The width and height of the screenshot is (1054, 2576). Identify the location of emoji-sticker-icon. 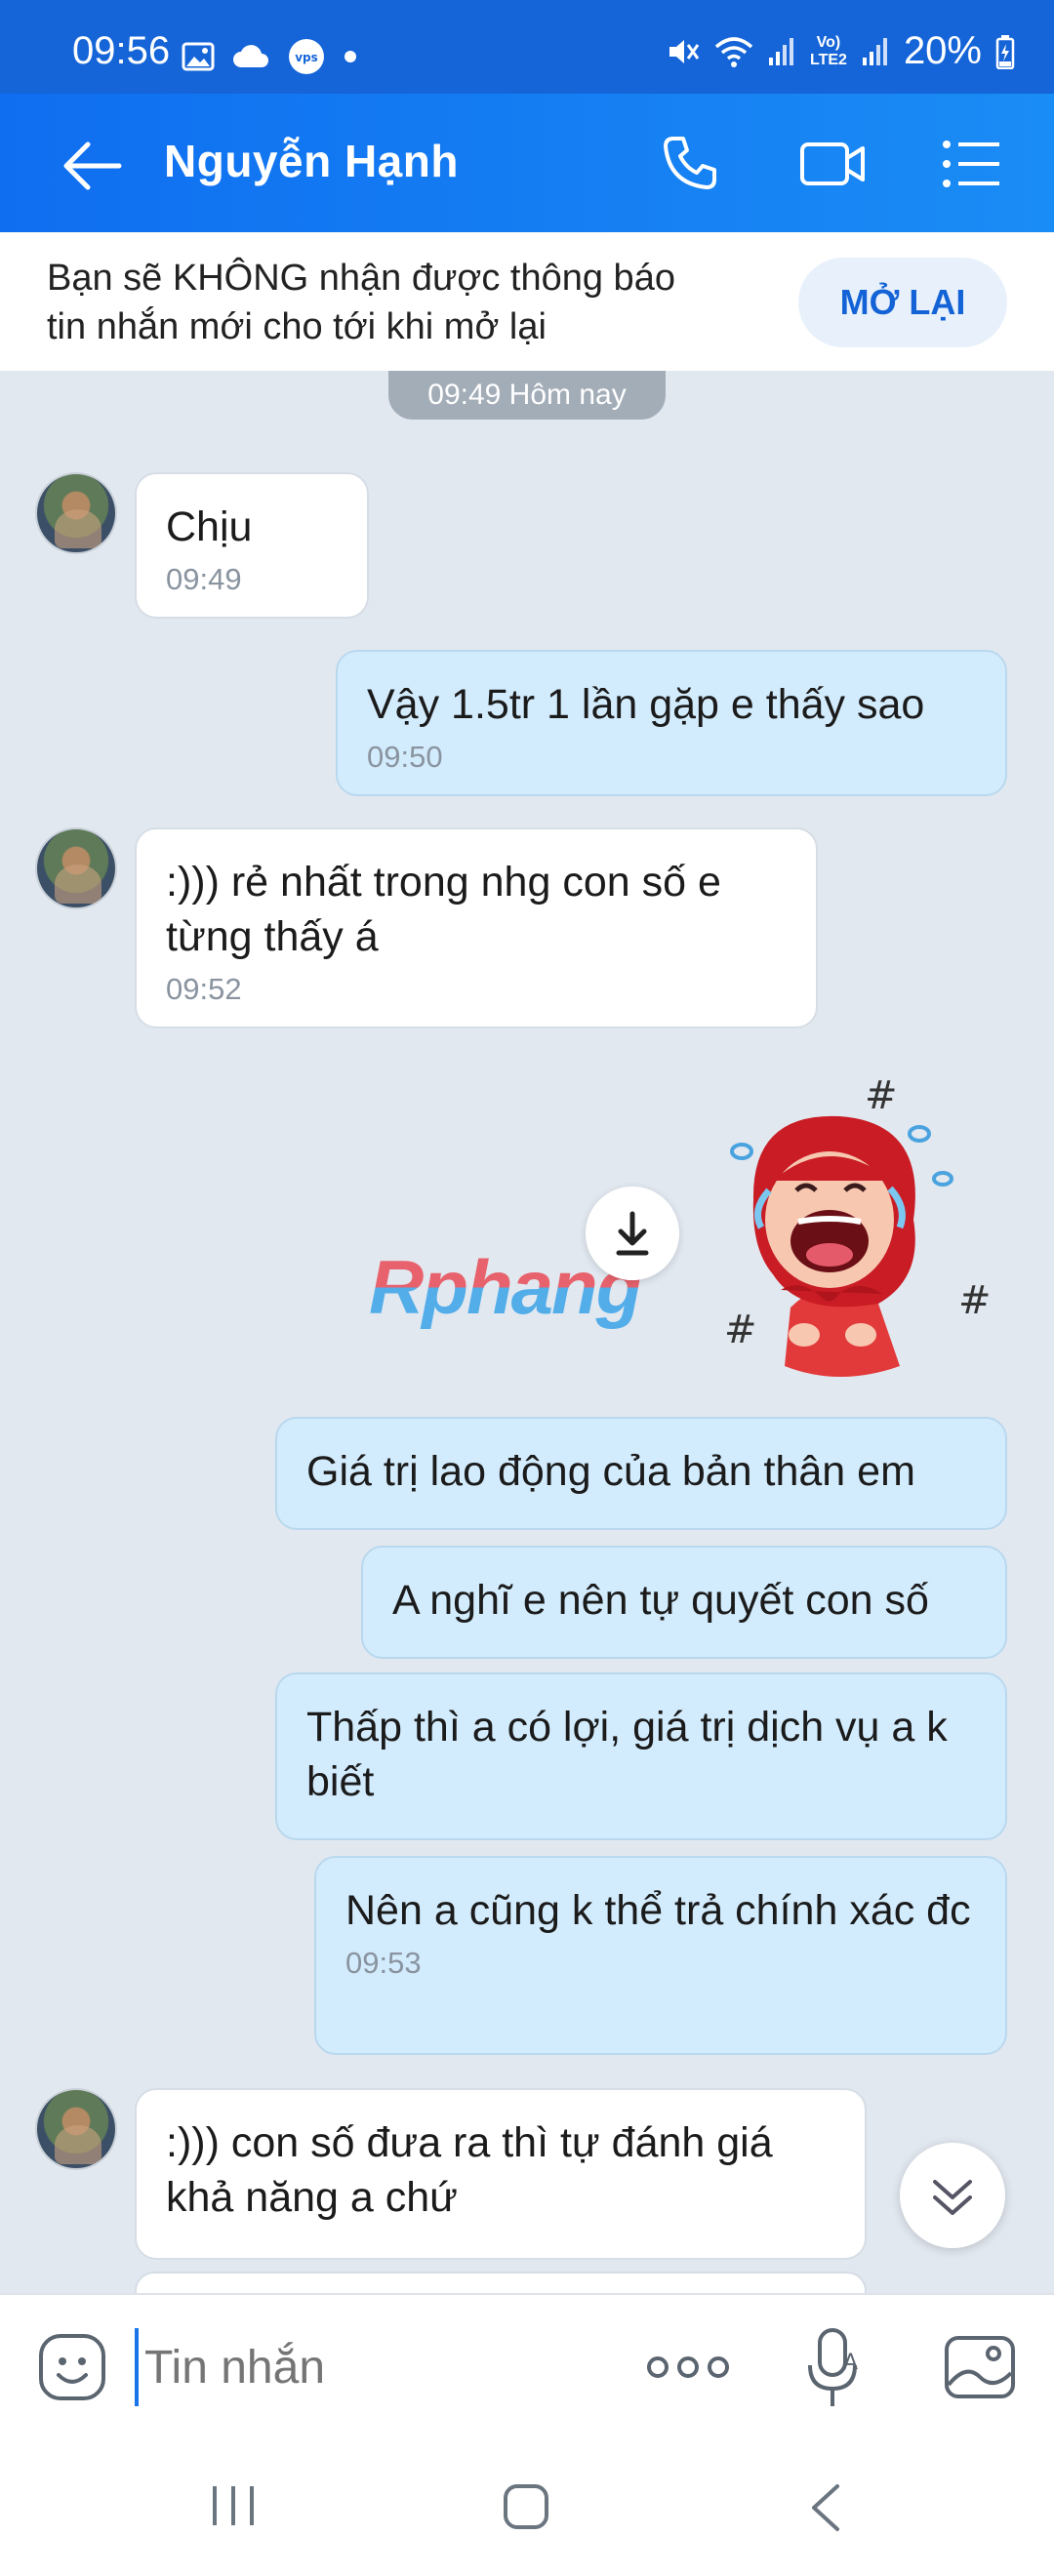
(72, 2367).